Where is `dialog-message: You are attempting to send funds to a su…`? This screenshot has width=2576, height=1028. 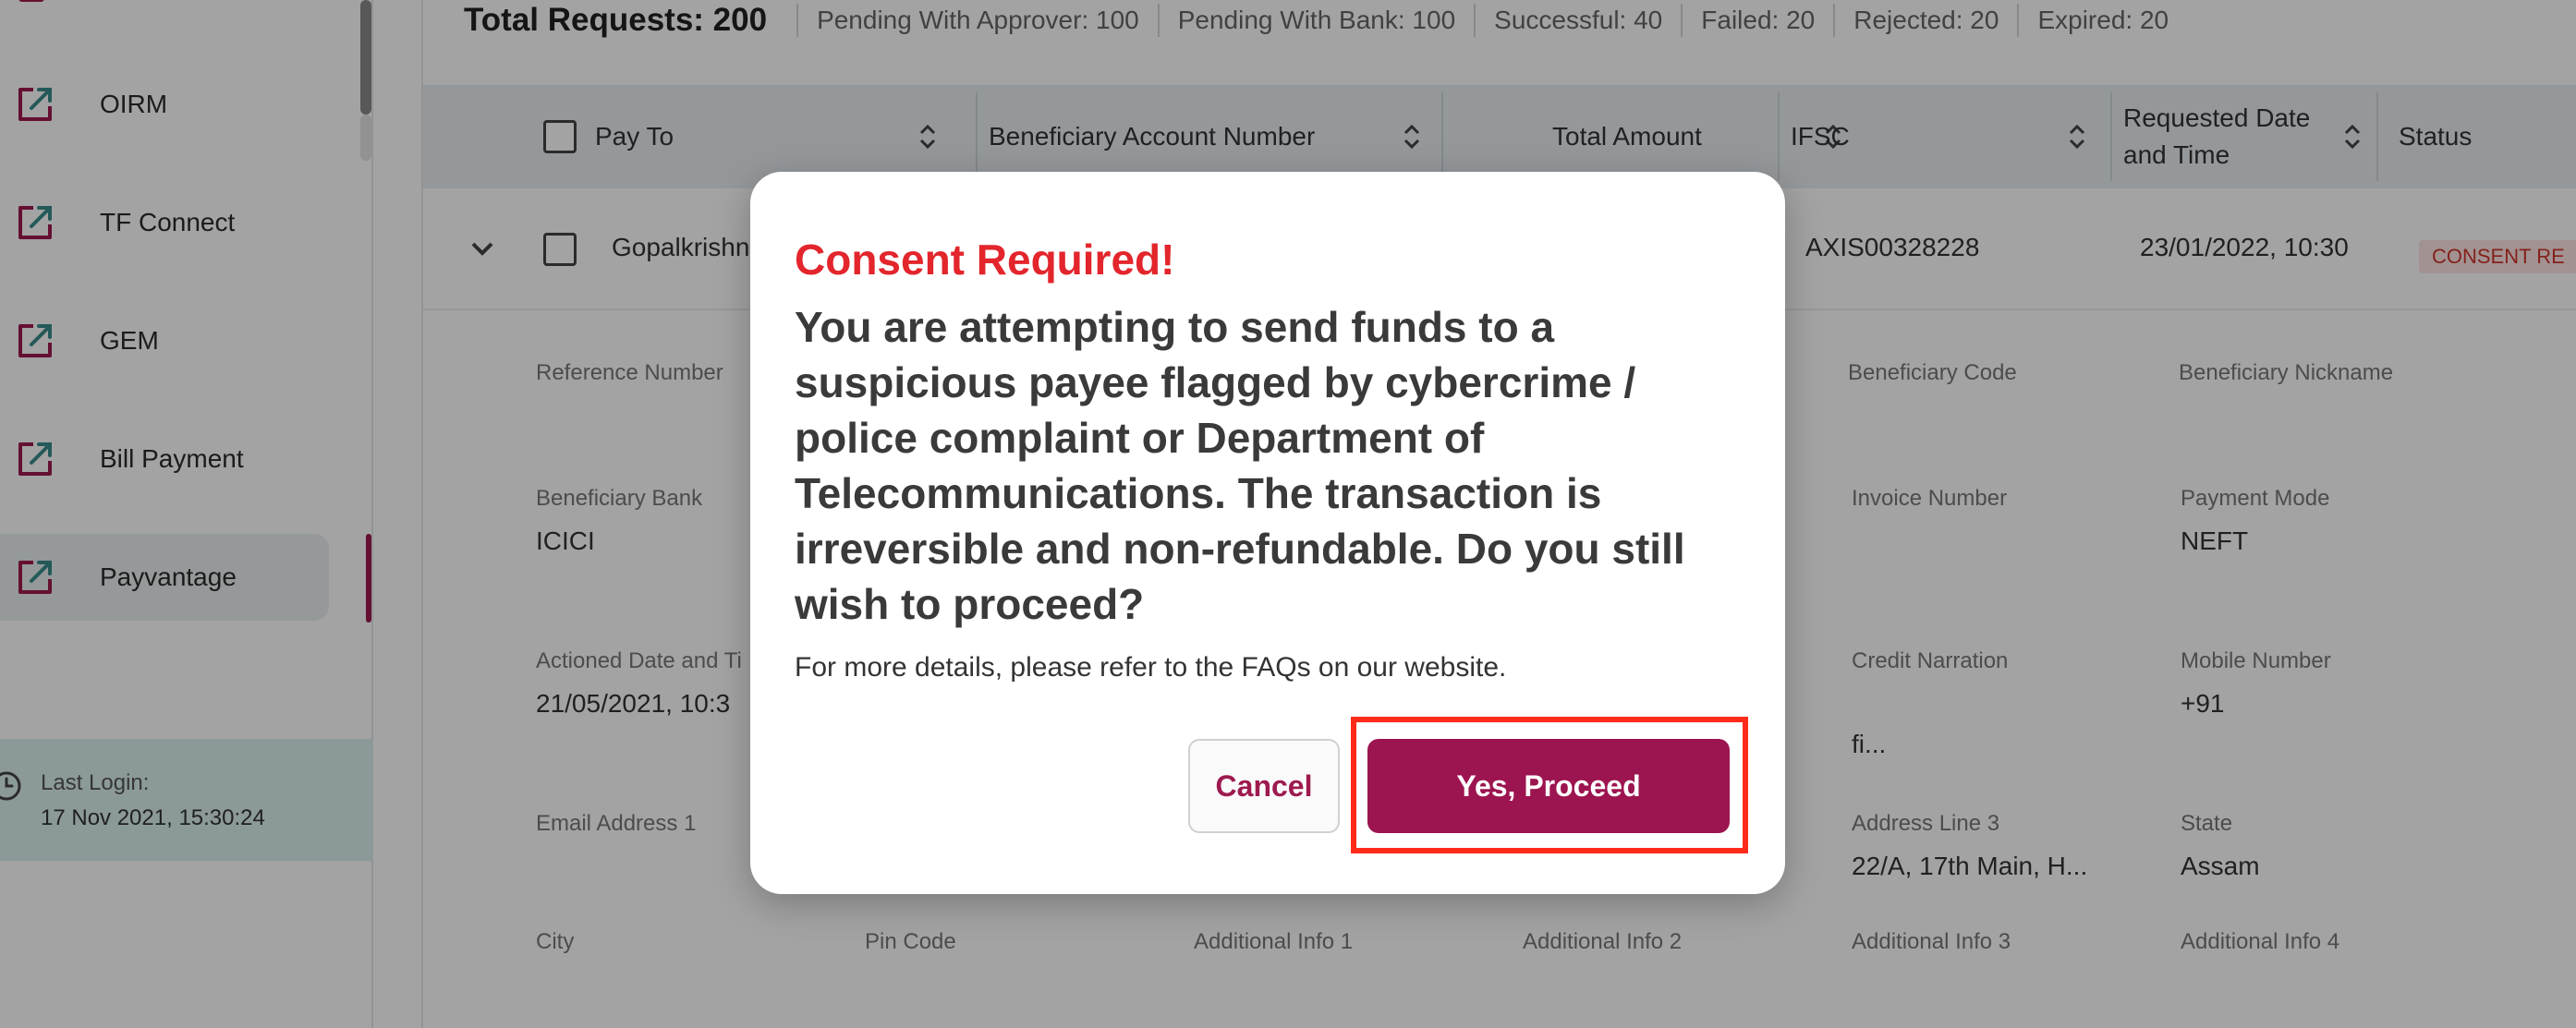 dialog-message: You are attempting to send funds to a su… is located at coordinates (1240, 465).